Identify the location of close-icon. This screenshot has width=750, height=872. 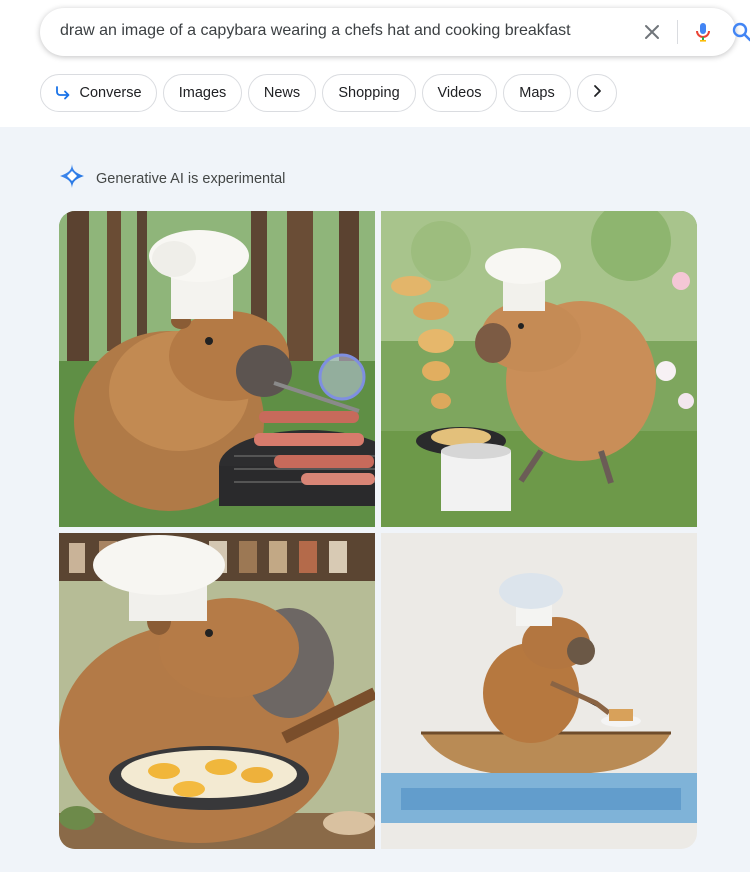
(652, 32).